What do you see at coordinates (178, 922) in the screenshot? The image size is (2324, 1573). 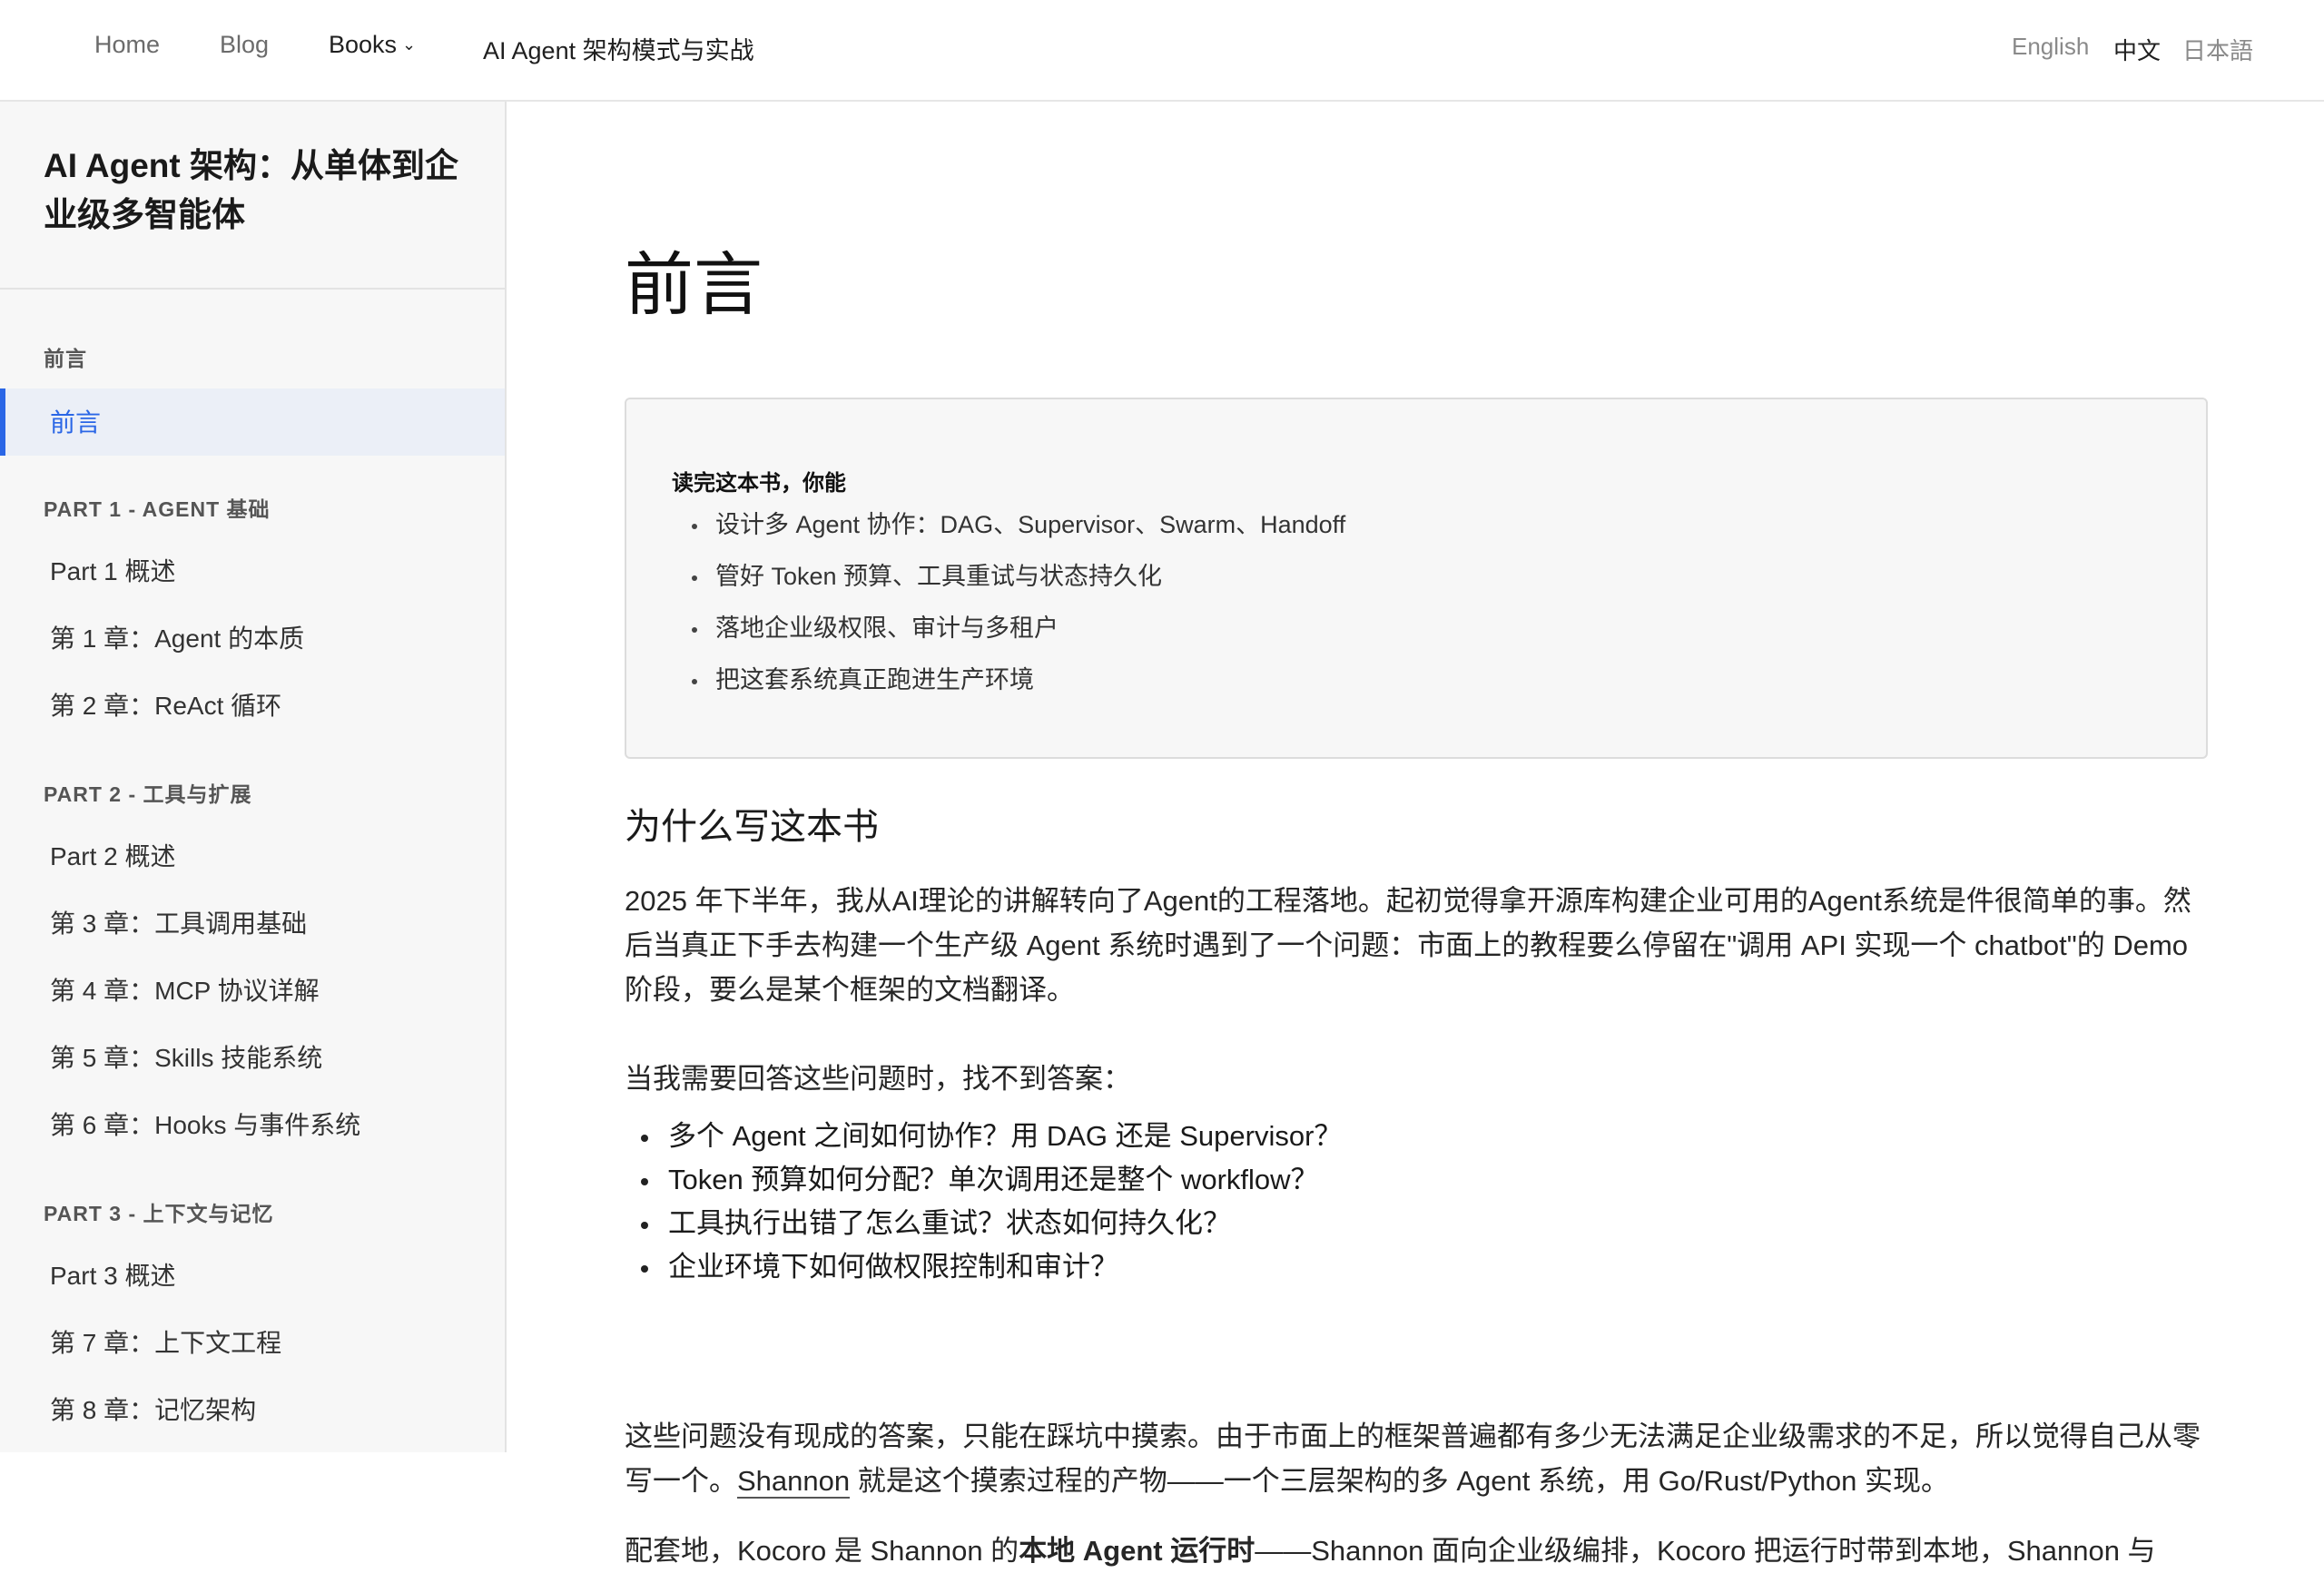 I see `sidebar-item-chapter-3: 第 3 章：工具调用基础` at bounding box center [178, 922].